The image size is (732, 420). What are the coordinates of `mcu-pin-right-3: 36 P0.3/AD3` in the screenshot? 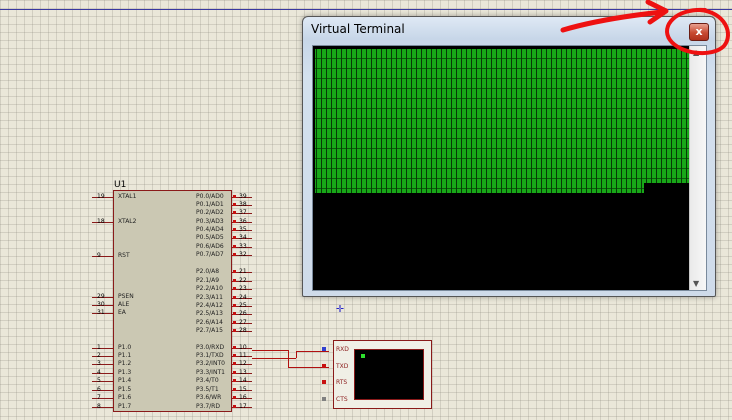 It's located at (226, 222).